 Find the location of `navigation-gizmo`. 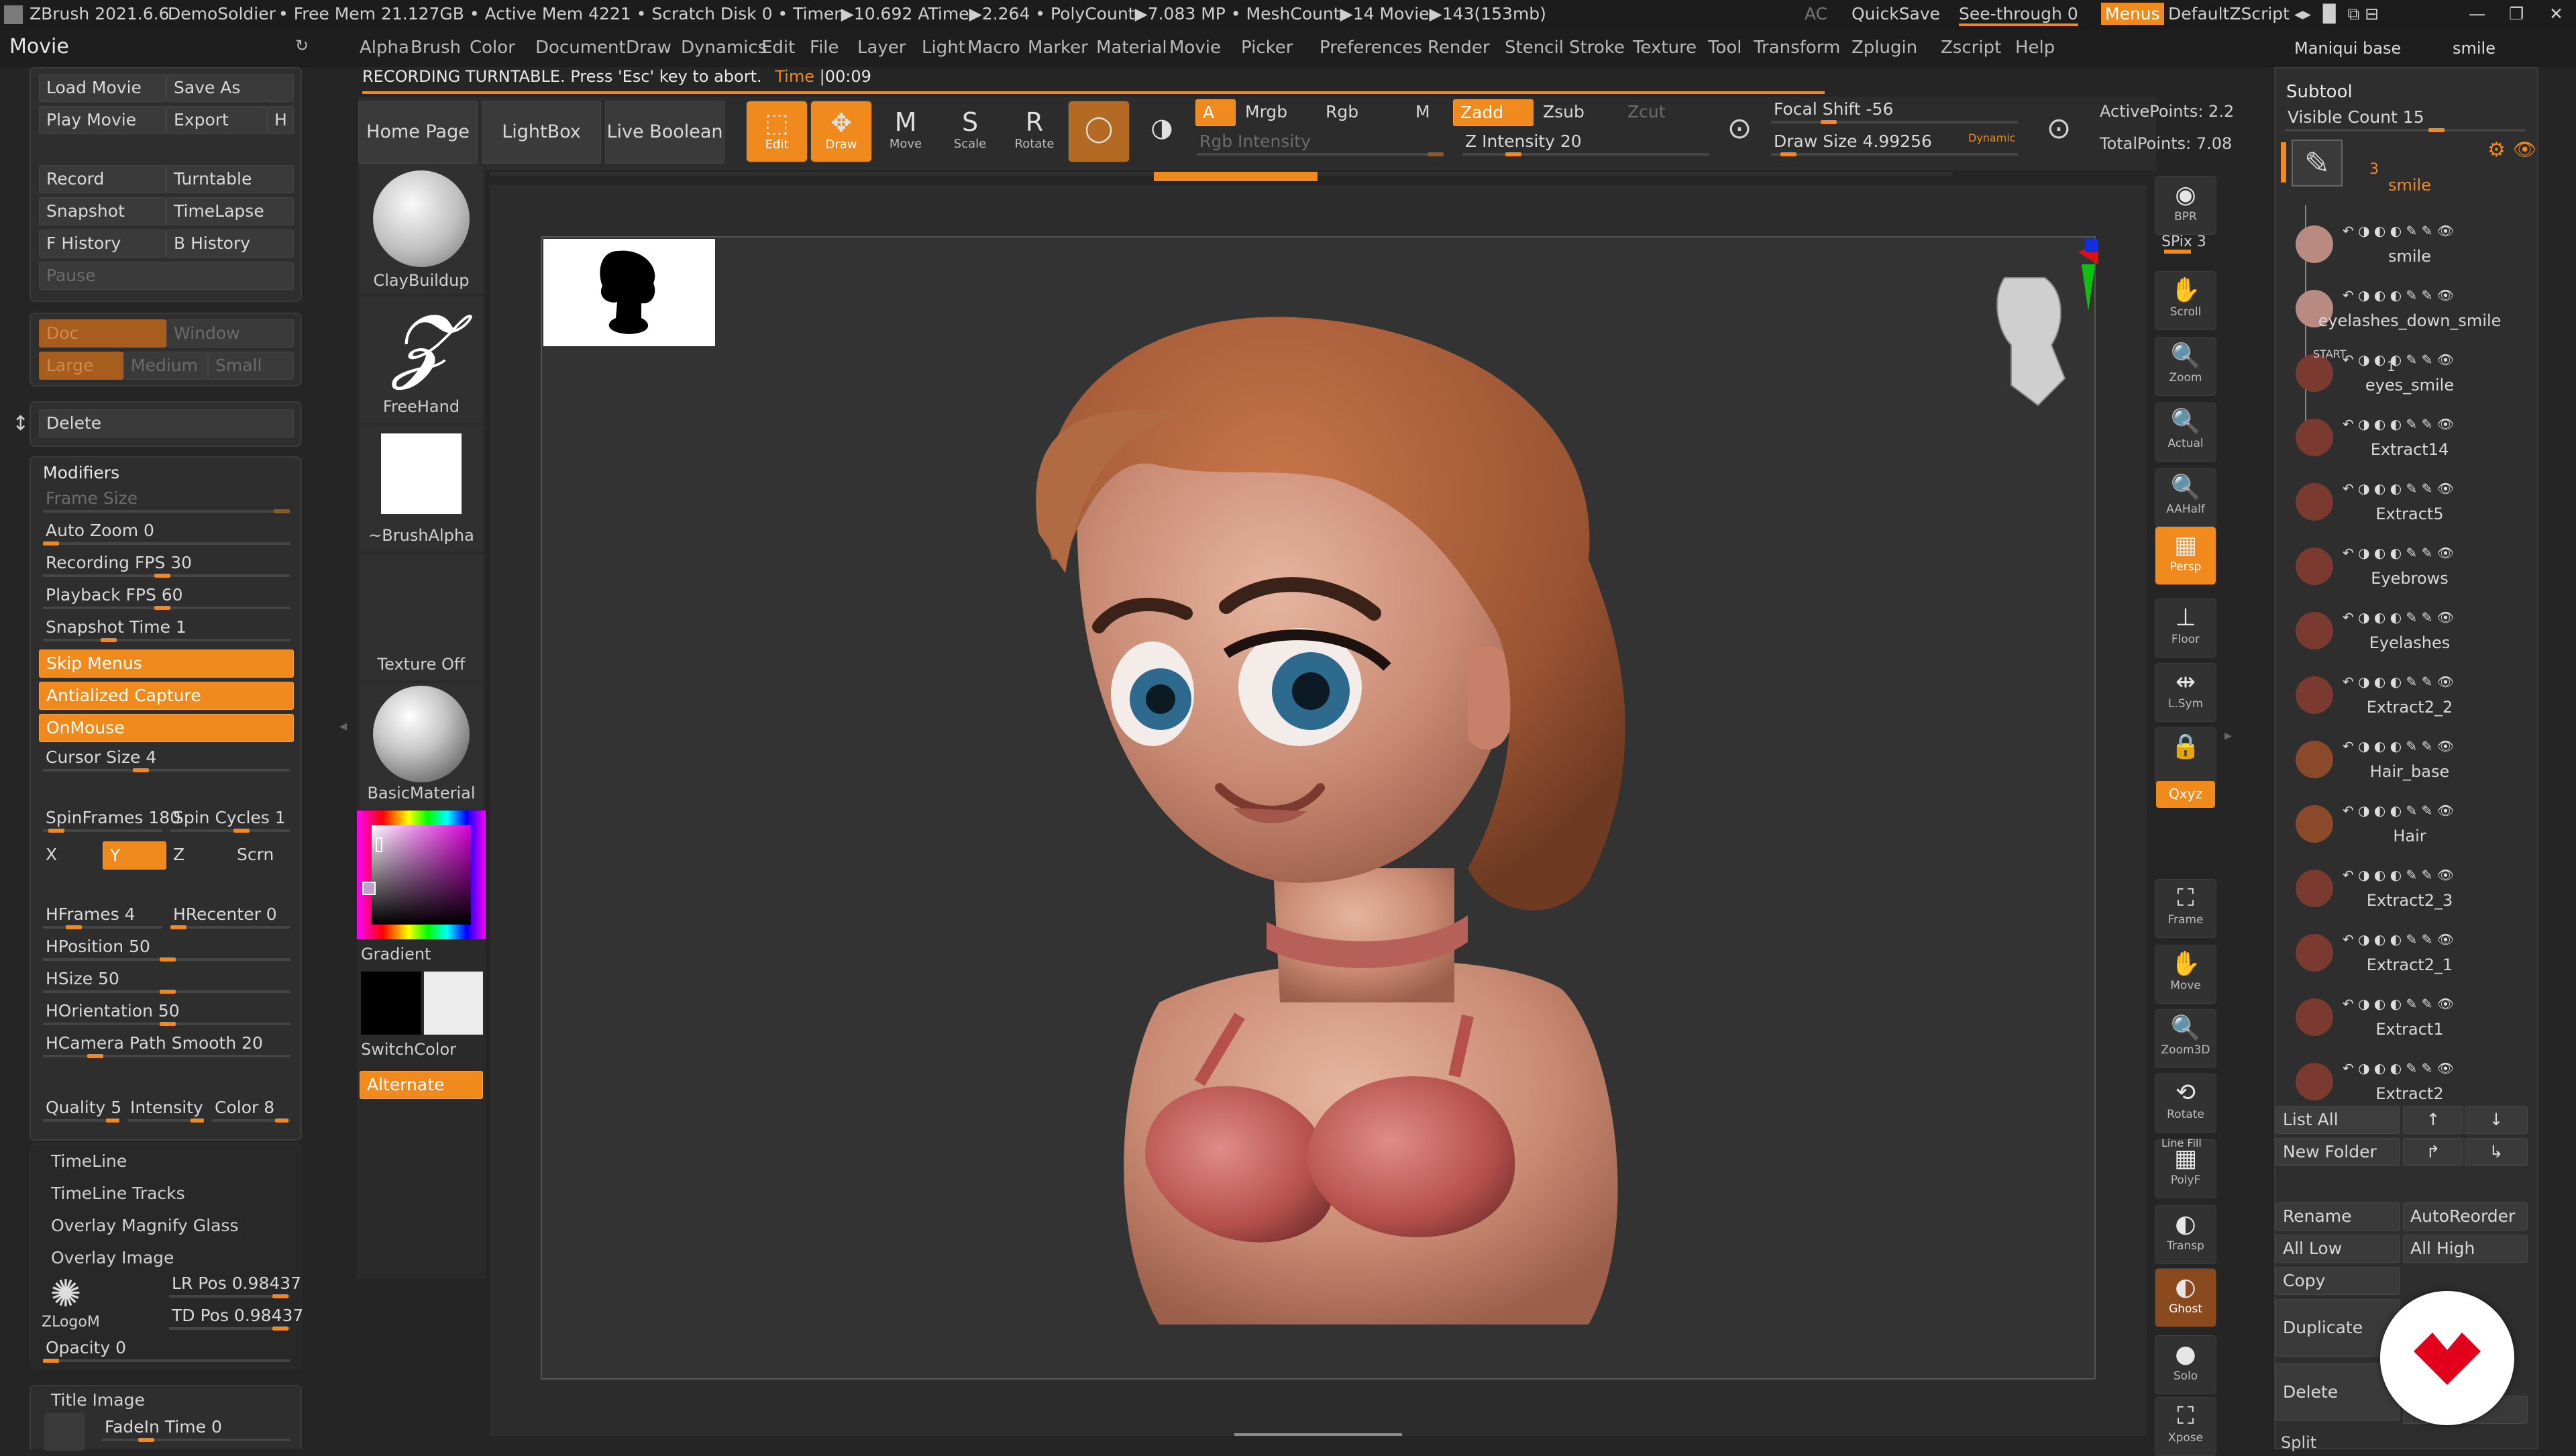

navigation-gizmo is located at coordinates (2031, 325).